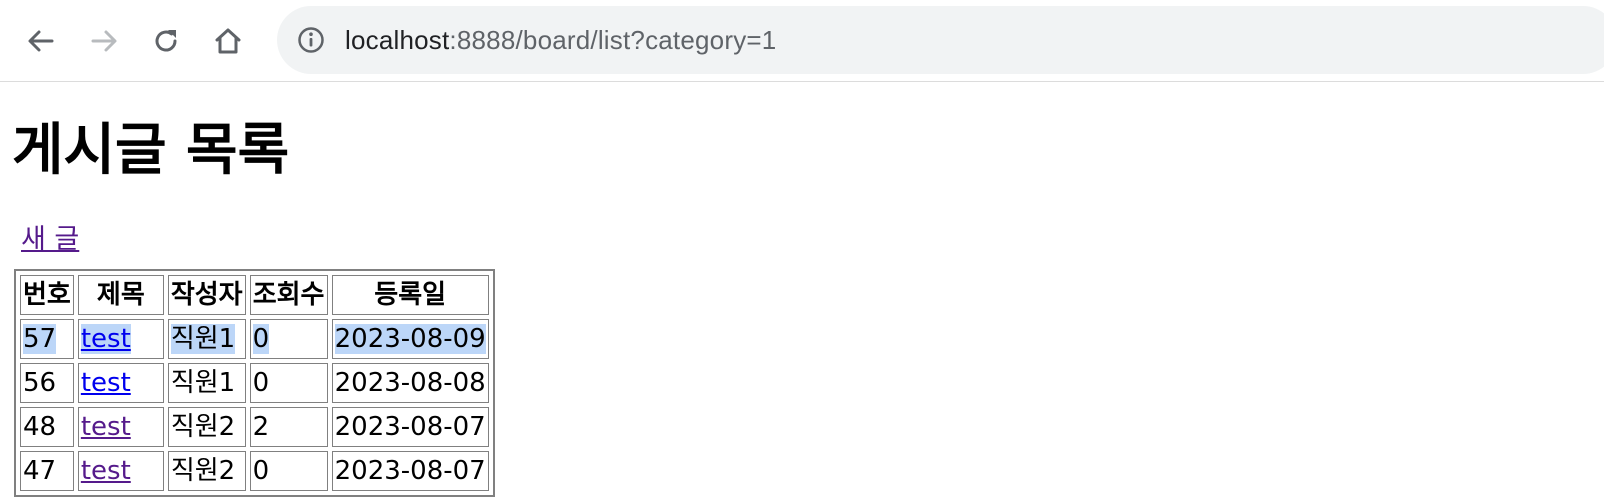  What do you see at coordinates (151, 150) in the screenshot?
I see `page-title: 게시글 목록` at bounding box center [151, 150].